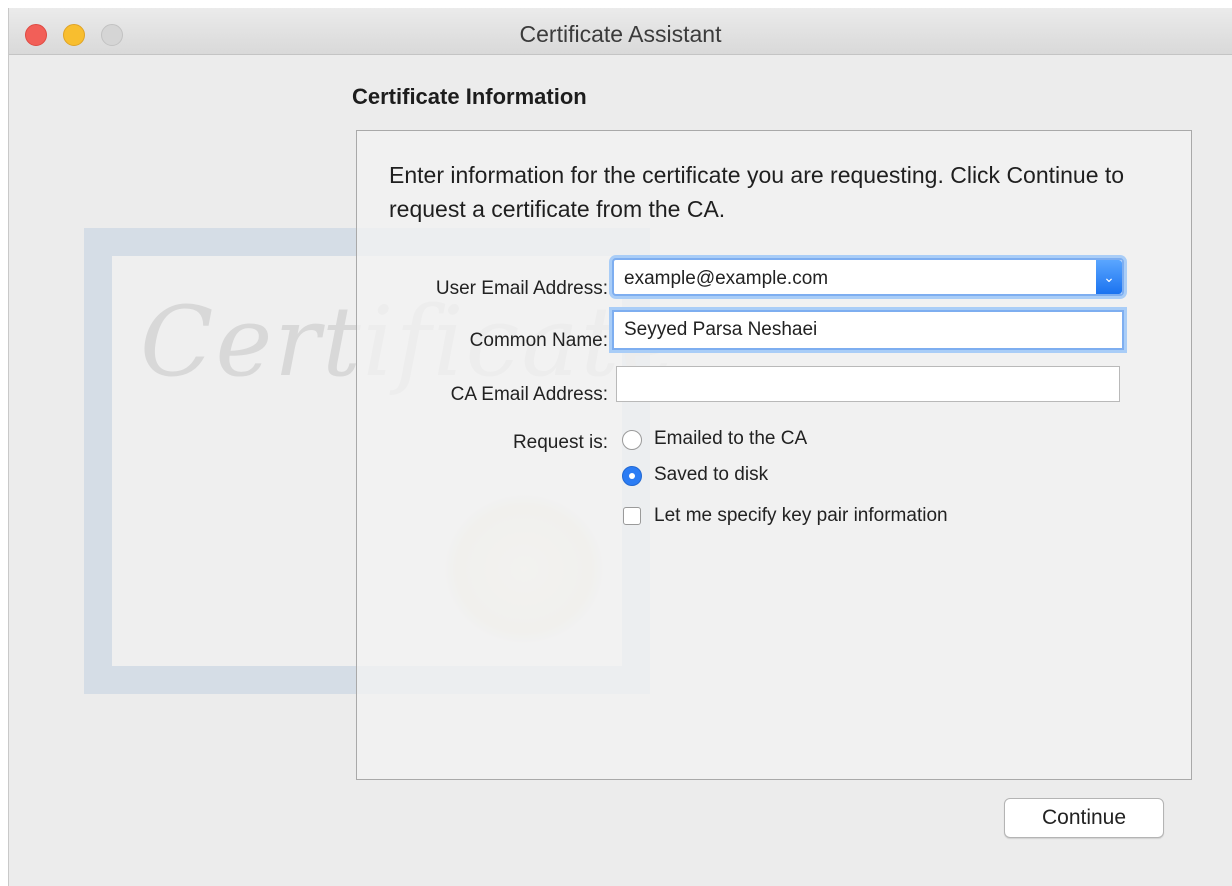 Image resolution: width=1232 pixels, height=886 pixels. I want to click on saved-to-disk-label: Saved to disk, so click(711, 475).